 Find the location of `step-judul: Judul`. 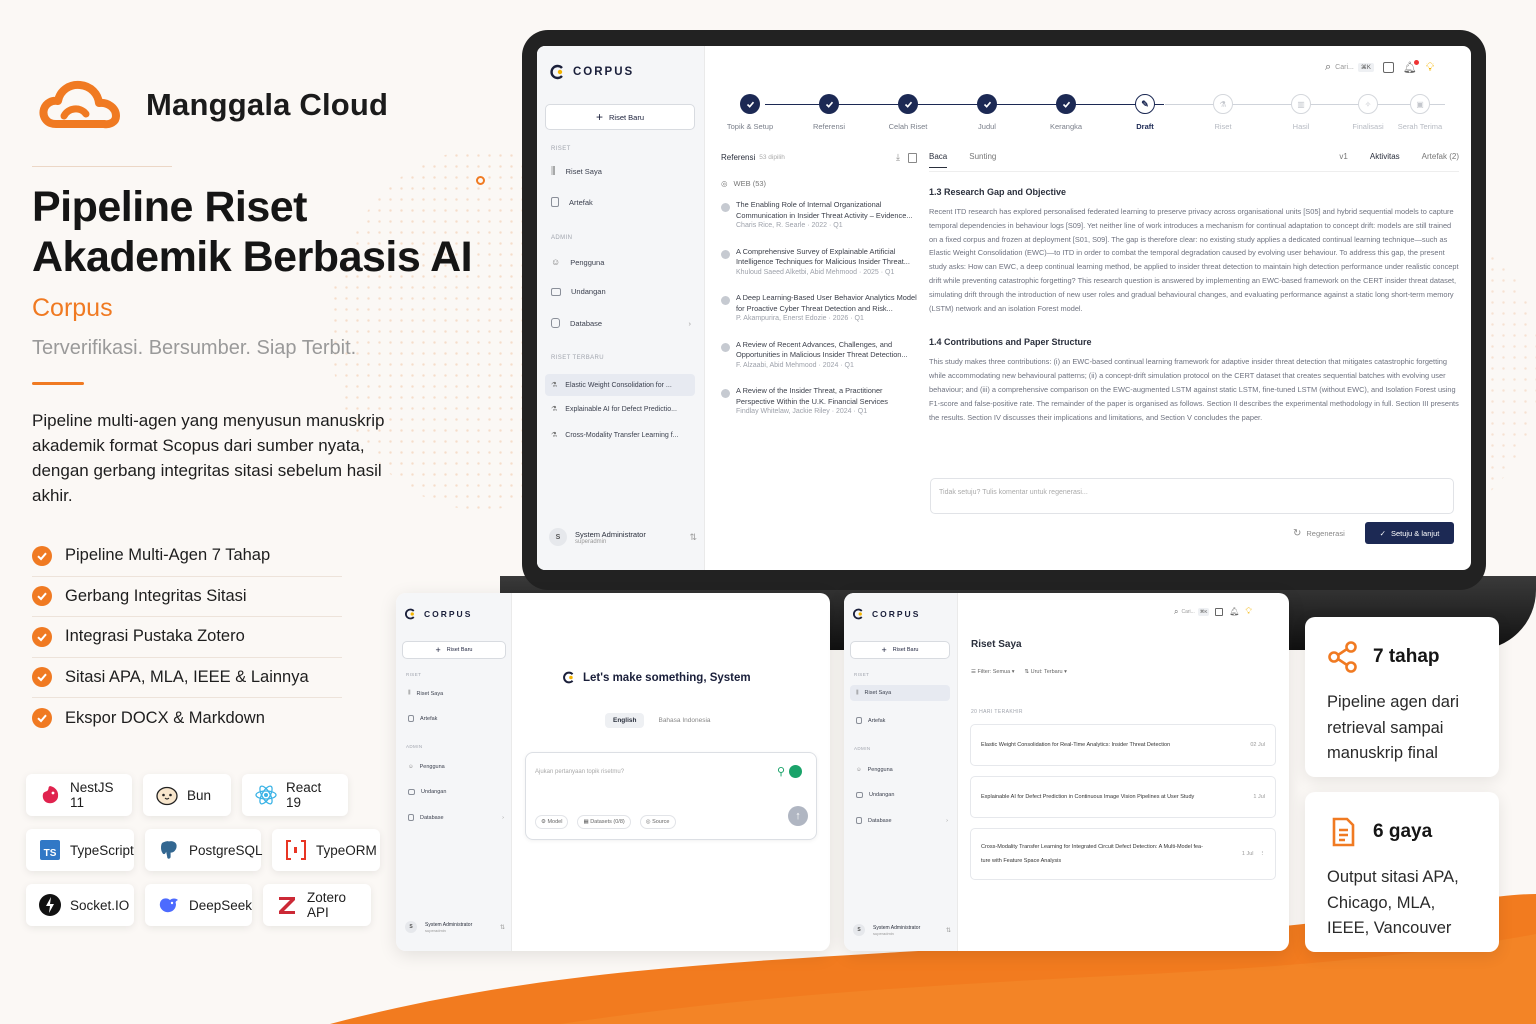

step-judul: Judul is located at coordinates (987, 112).